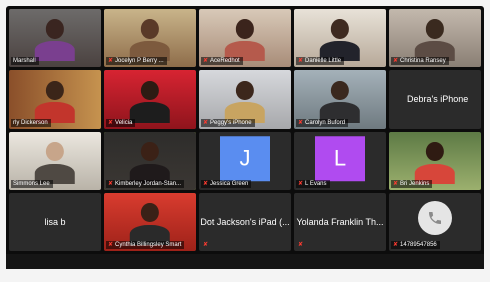 The height and width of the screenshot is (282, 490). I want to click on avatar-initial: L, so click(340, 158).